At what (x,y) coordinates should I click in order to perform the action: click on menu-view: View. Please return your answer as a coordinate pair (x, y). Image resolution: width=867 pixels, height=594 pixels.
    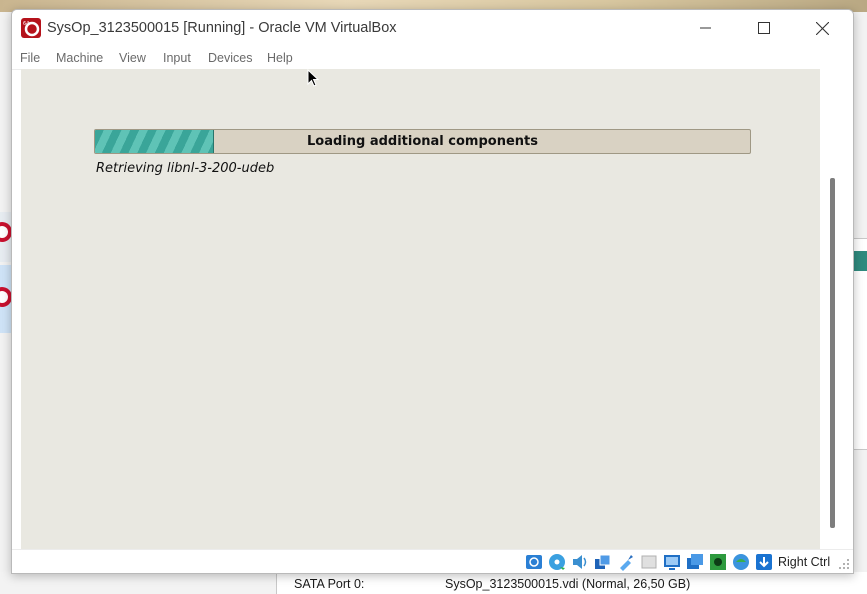
    Looking at the image, I should click on (132, 58).